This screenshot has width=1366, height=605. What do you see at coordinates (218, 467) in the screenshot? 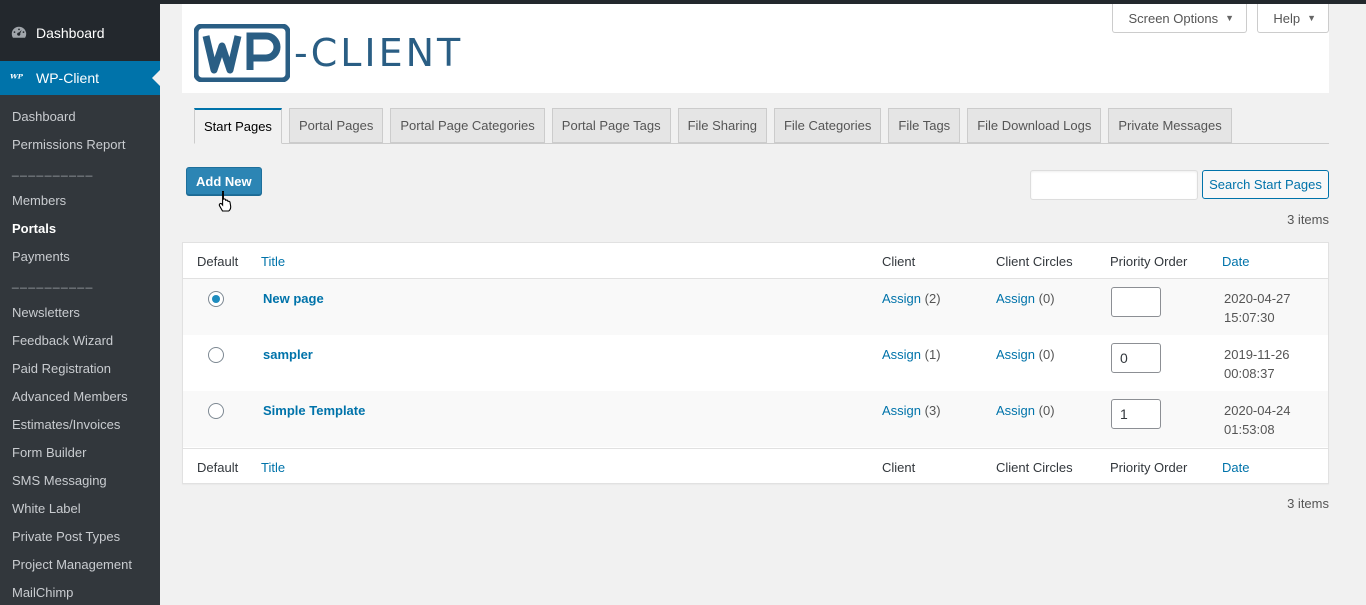
I see `column-footer-default: Default` at bounding box center [218, 467].